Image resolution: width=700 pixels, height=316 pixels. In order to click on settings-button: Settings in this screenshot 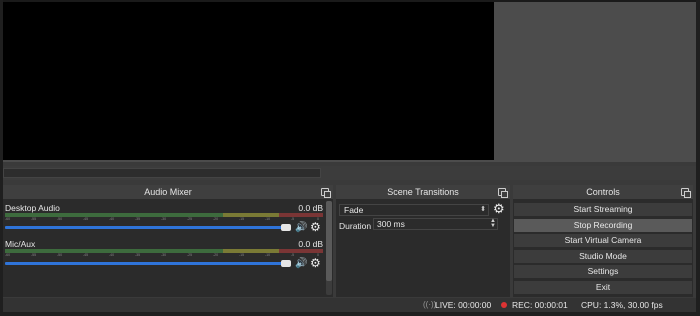, I will do `click(603, 271)`.